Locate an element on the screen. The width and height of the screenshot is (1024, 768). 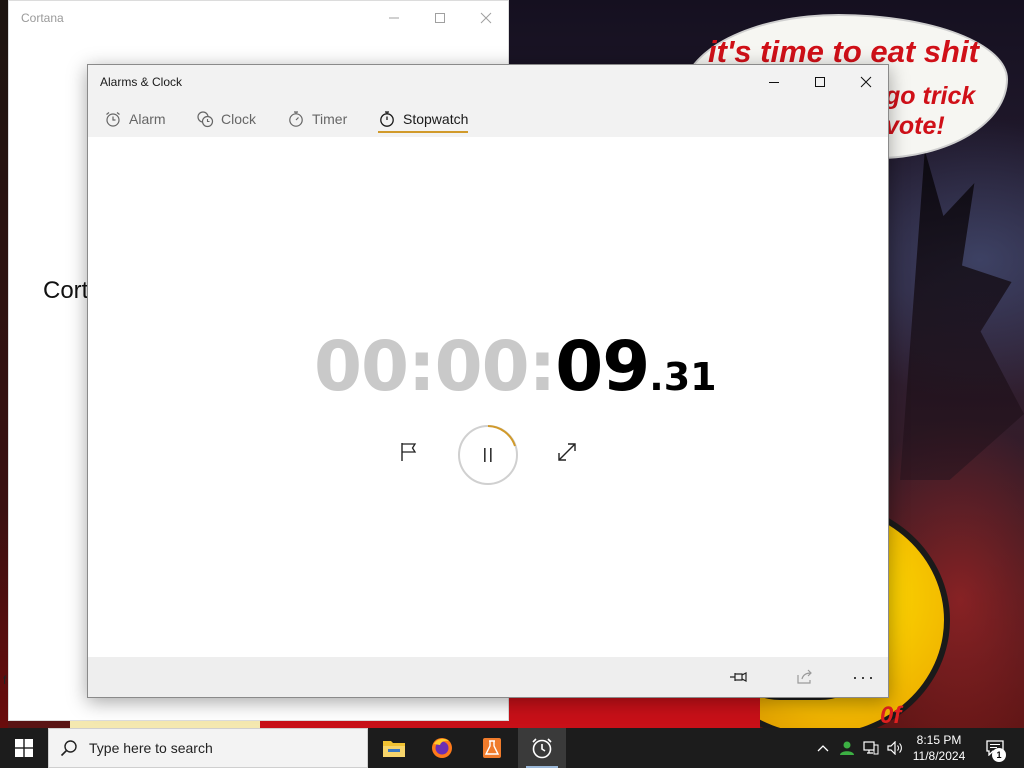
tray-volume-button is located at coordinates (895, 748).